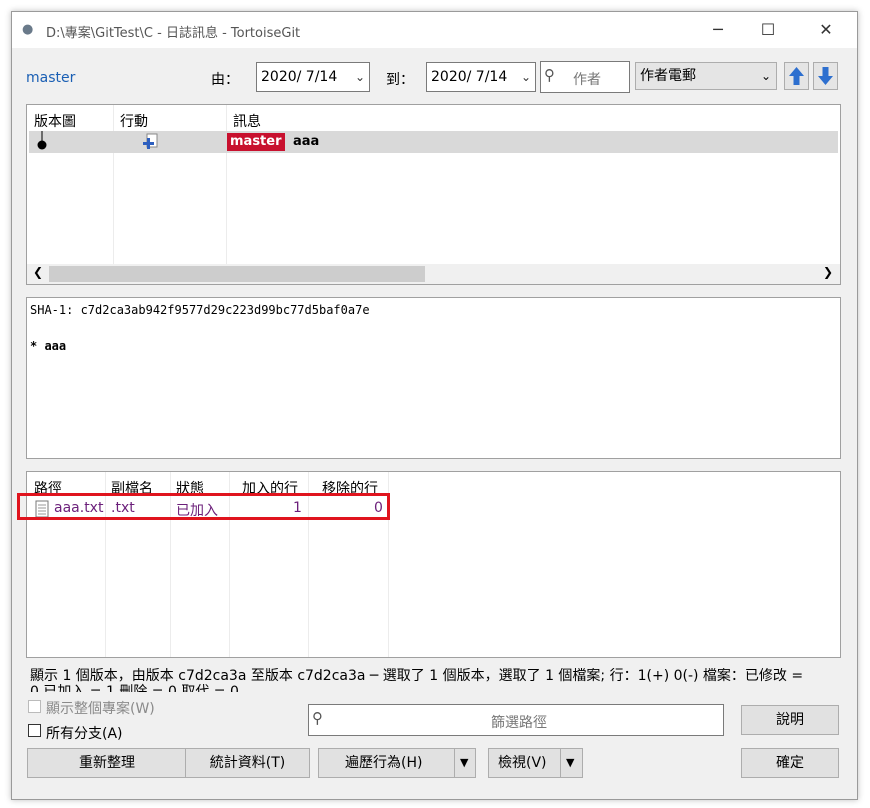 The image size is (870, 808). Describe the element at coordinates (768, 30) in the screenshot. I see `maximize-button: ☐` at that location.